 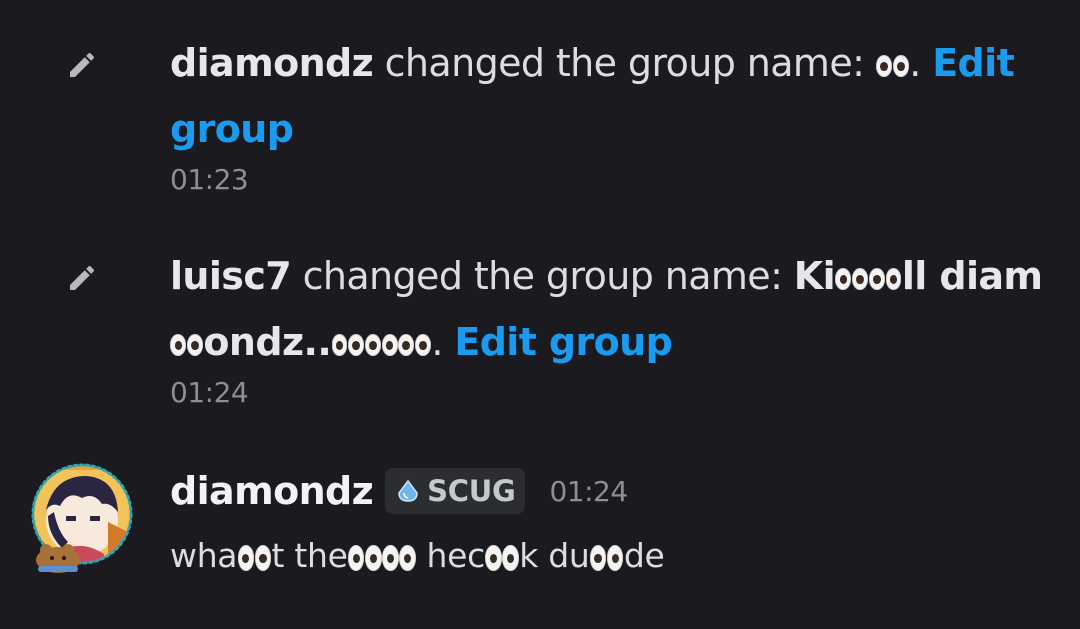 I want to click on server-tag: SCUG, so click(x=455, y=491).